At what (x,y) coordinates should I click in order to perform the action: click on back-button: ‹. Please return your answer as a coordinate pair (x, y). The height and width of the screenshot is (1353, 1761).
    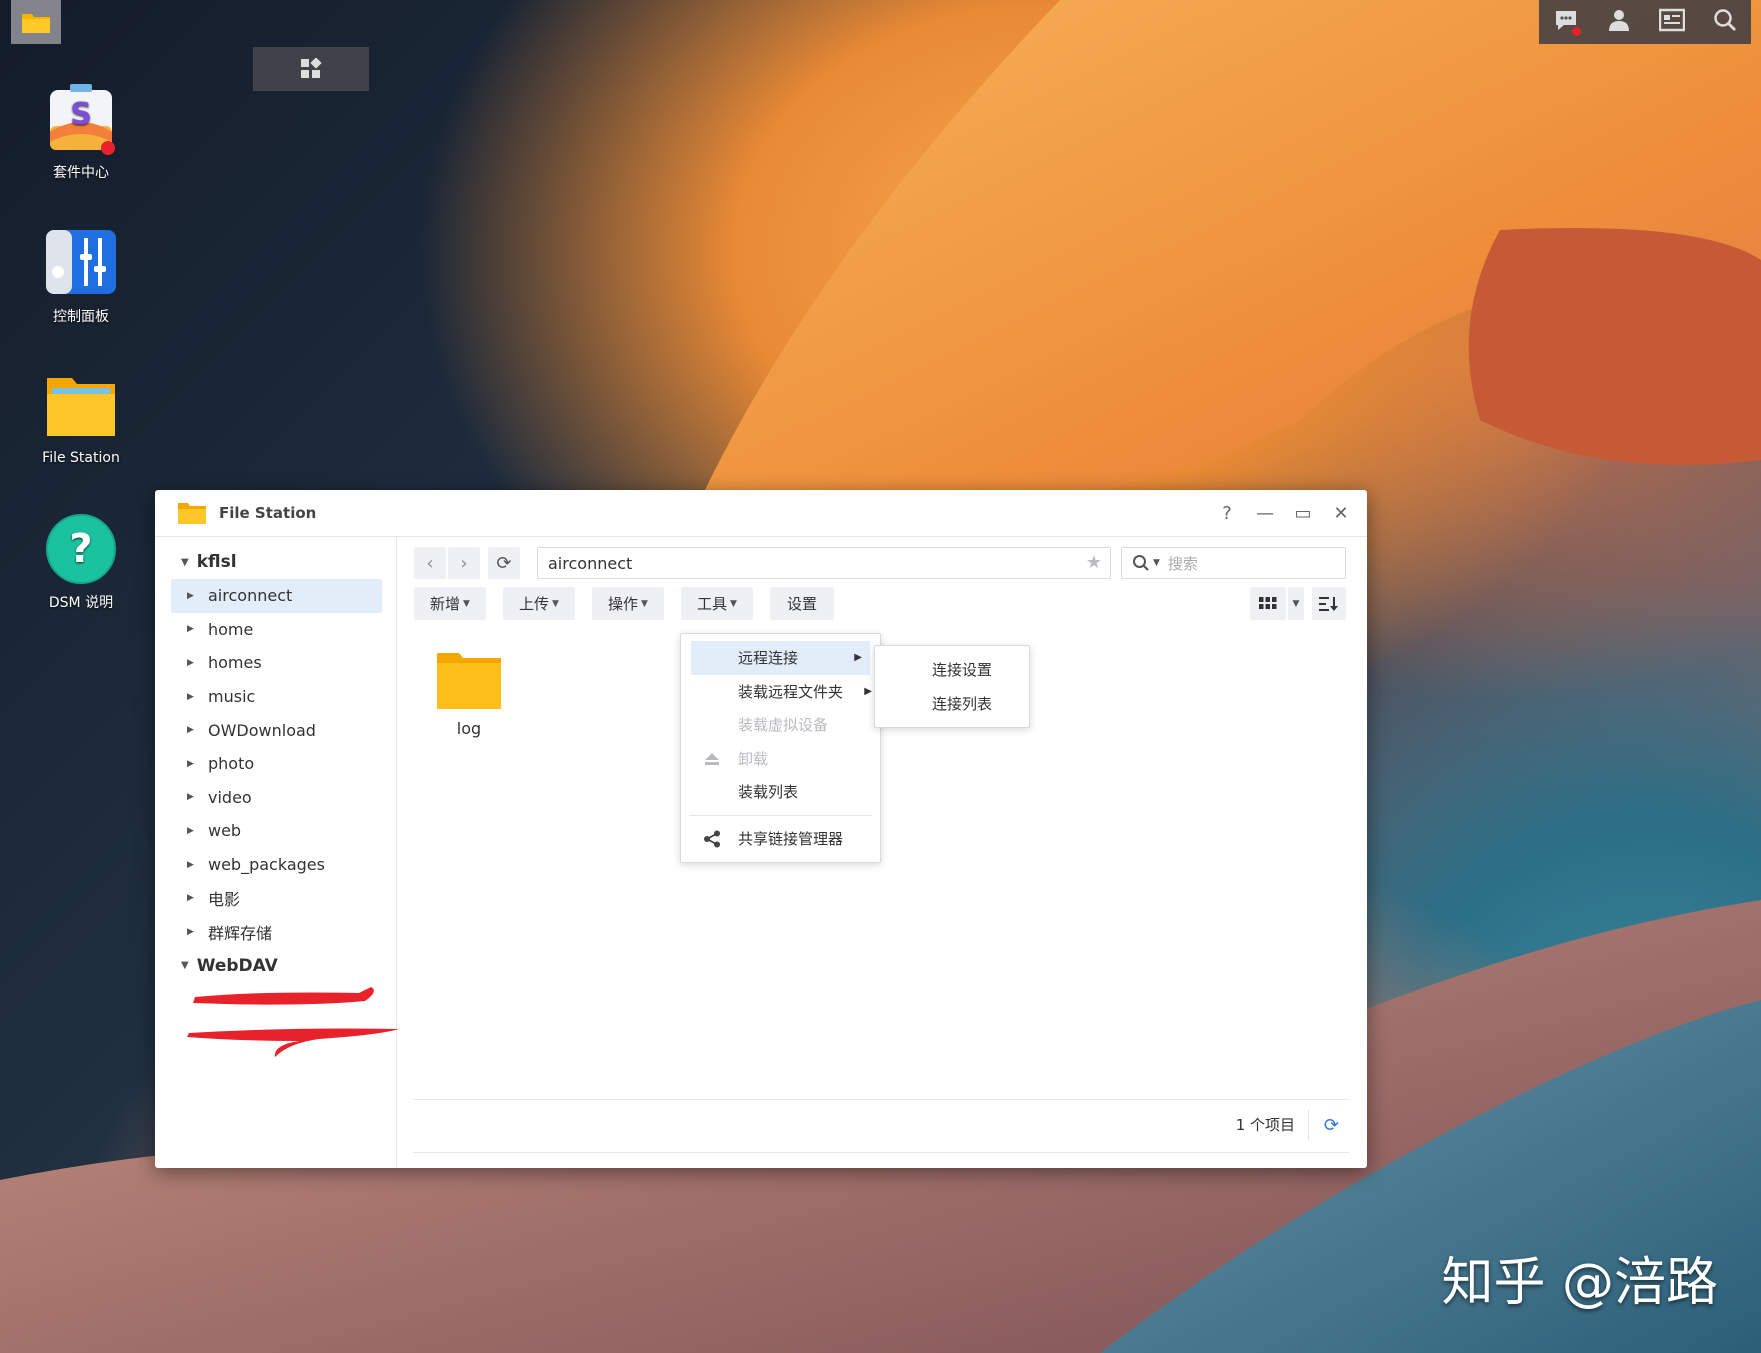
    Looking at the image, I should click on (430, 563).